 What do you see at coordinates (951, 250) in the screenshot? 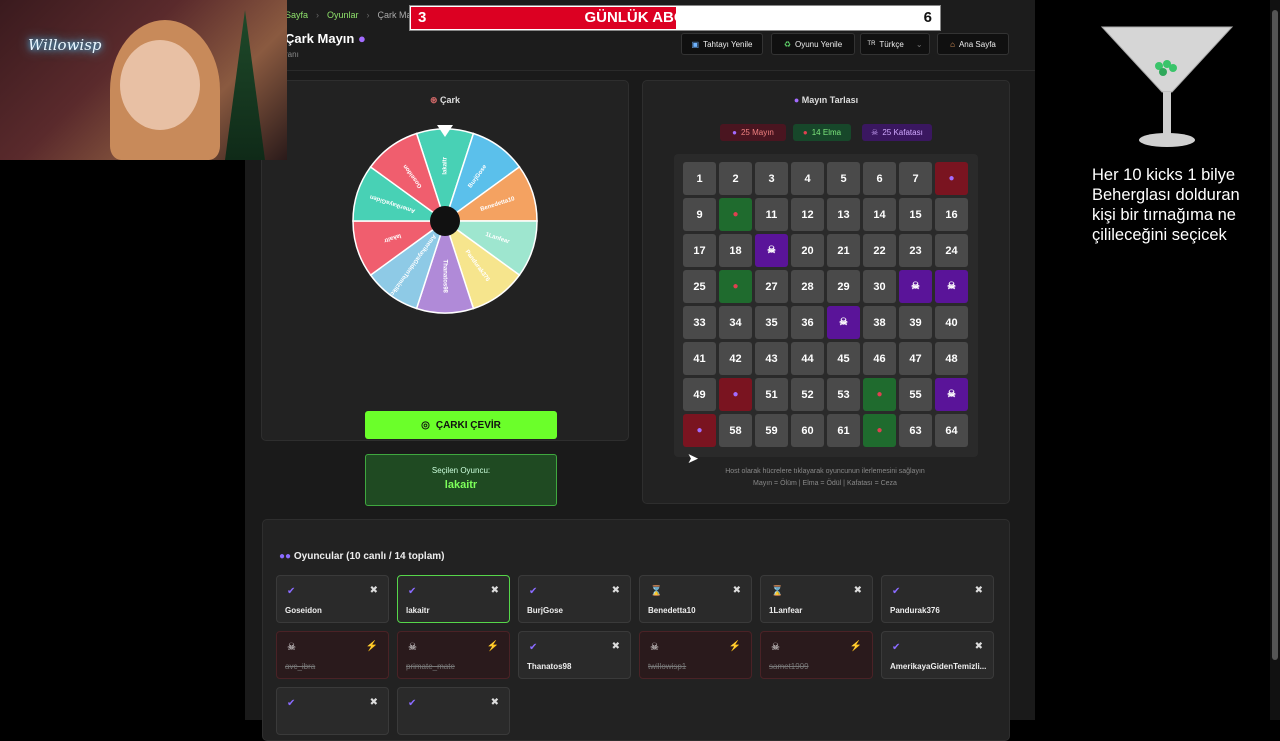
I see `mine-cell: 24` at bounding box center [951, 250].